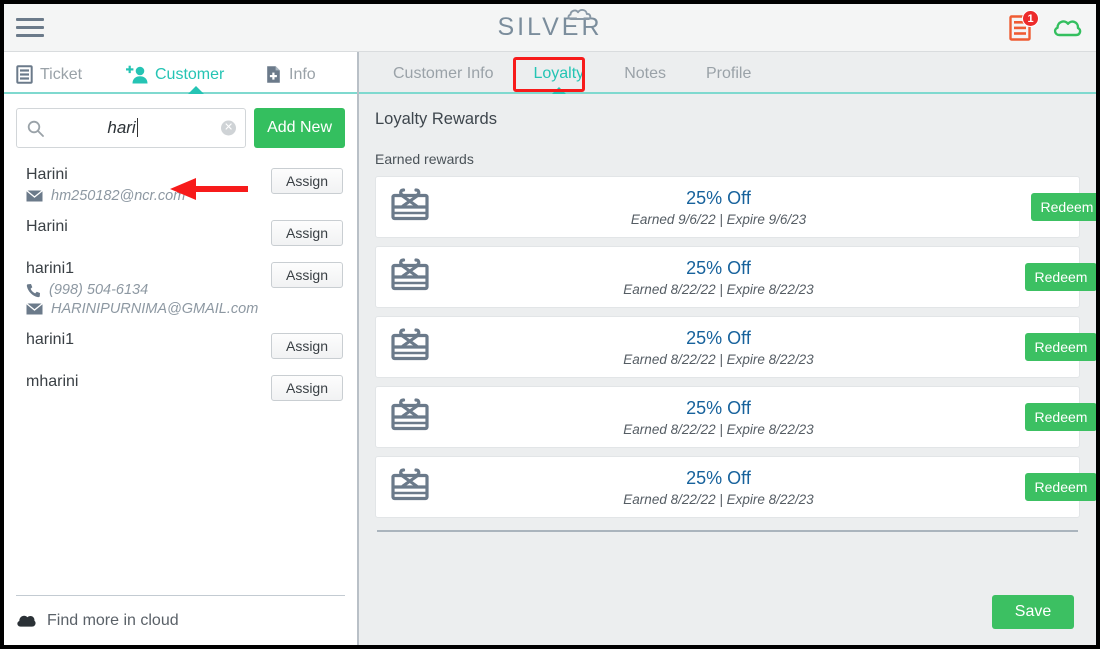 The width and height of the screenshot is (1100, 649). What do you see at coordinates (1033, 612) in the screenshot?
I see `save-button: Save` at bounding box center [1033, 612].